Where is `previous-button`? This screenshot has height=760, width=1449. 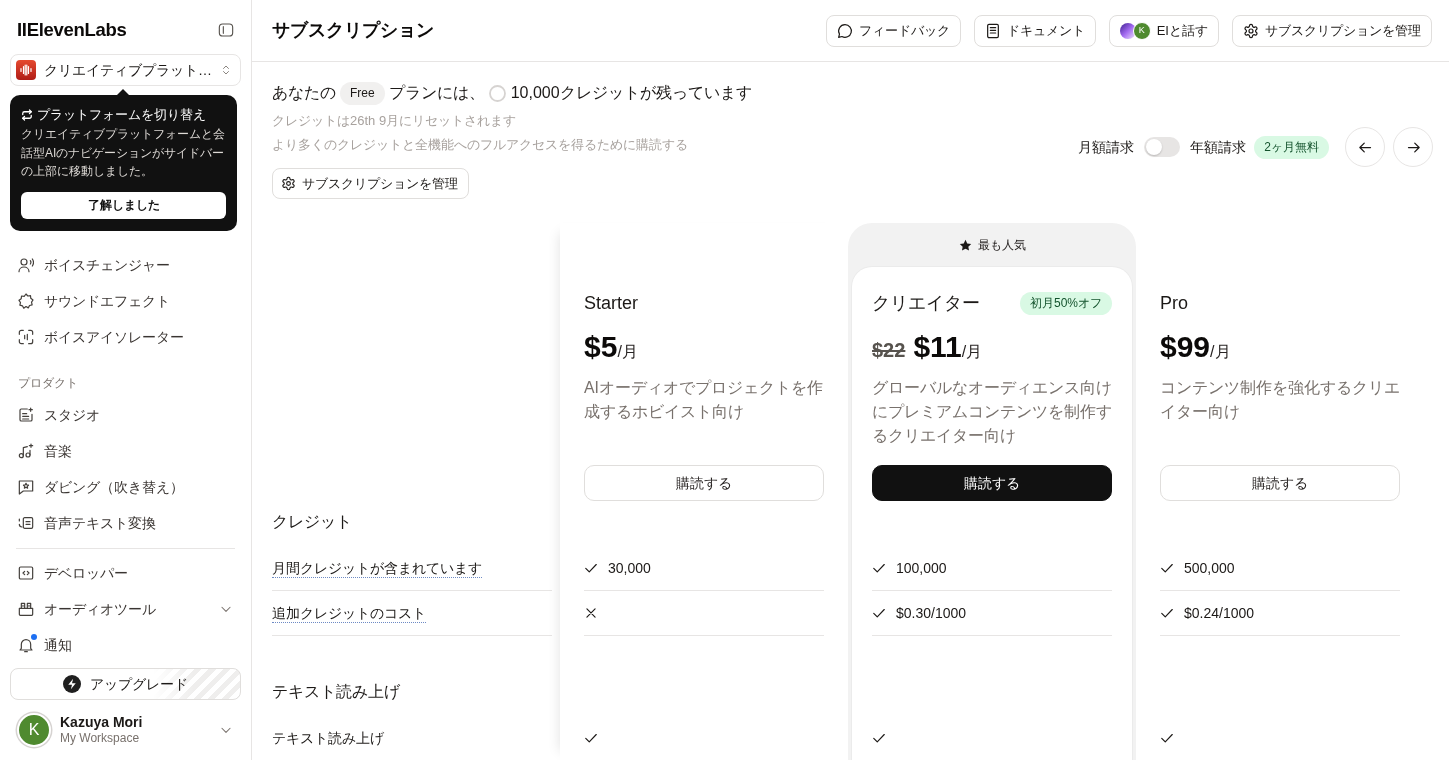 previous-button is located at coordinates (1365, 147).